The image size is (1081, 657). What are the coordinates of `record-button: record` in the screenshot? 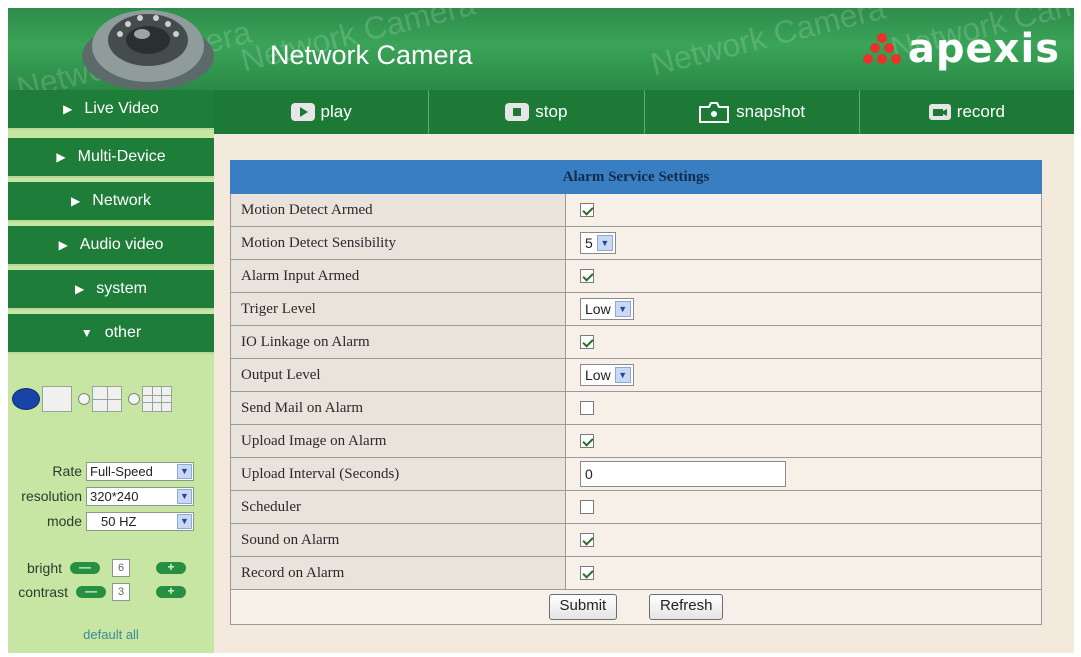 It's located at (967, 112).